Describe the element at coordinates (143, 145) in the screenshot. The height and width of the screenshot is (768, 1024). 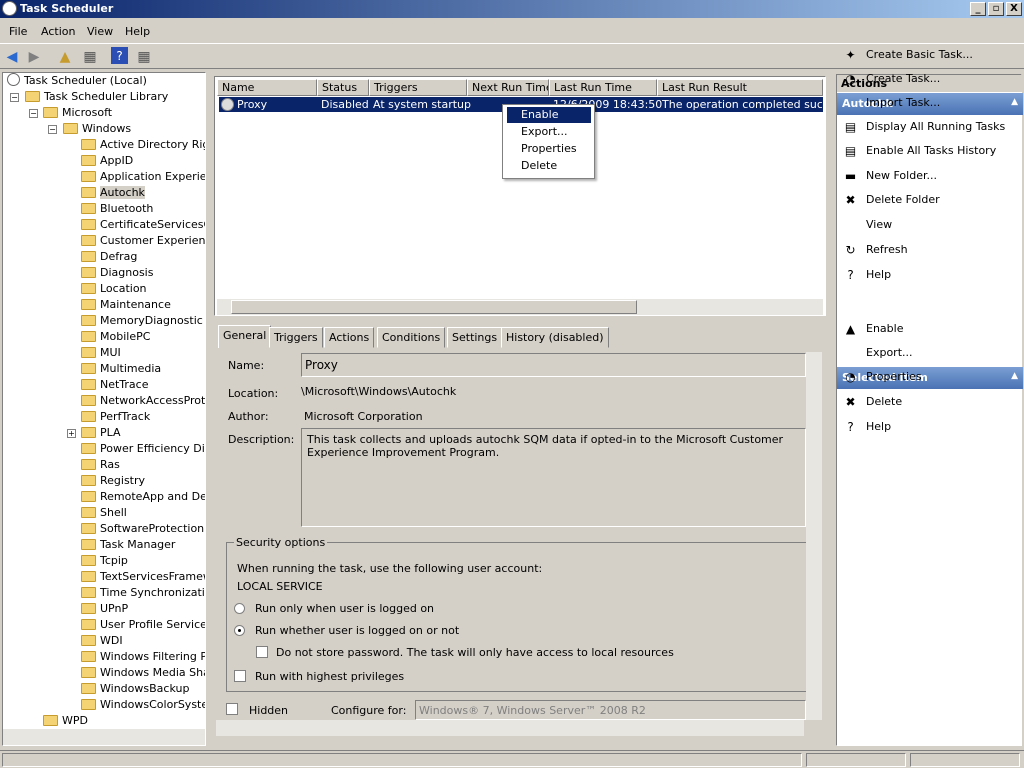
I see `tree-folder: Active Directory Rights` at that location.